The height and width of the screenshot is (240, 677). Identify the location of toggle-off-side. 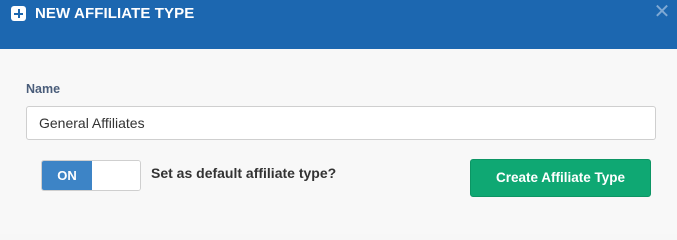
(116, 175).